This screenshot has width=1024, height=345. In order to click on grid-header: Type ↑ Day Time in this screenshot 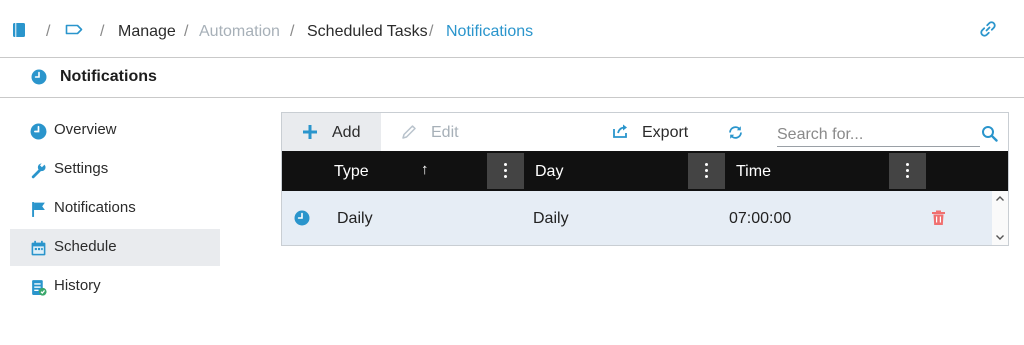, I will do `click(645, 171)`.